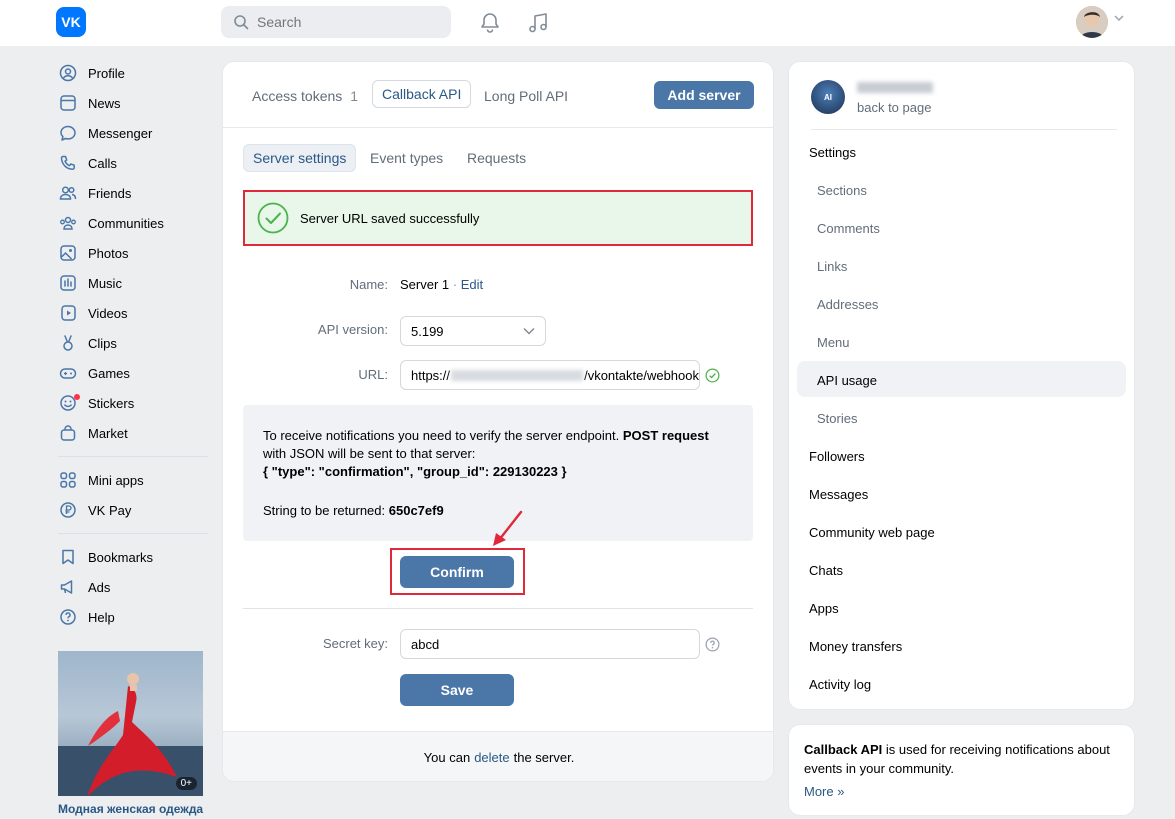  Describe the element at coordinates (110, 510) in the screenshot. I see `nav-label: VK Pay` at that location.